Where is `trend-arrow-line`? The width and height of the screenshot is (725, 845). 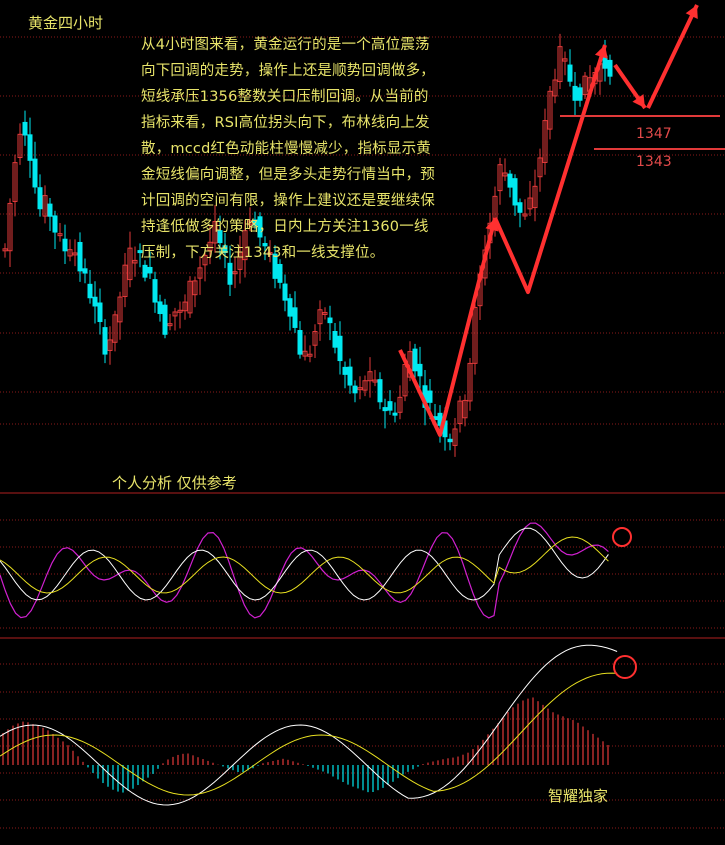
trend-arrow-line is located at coordinates (672, 56).